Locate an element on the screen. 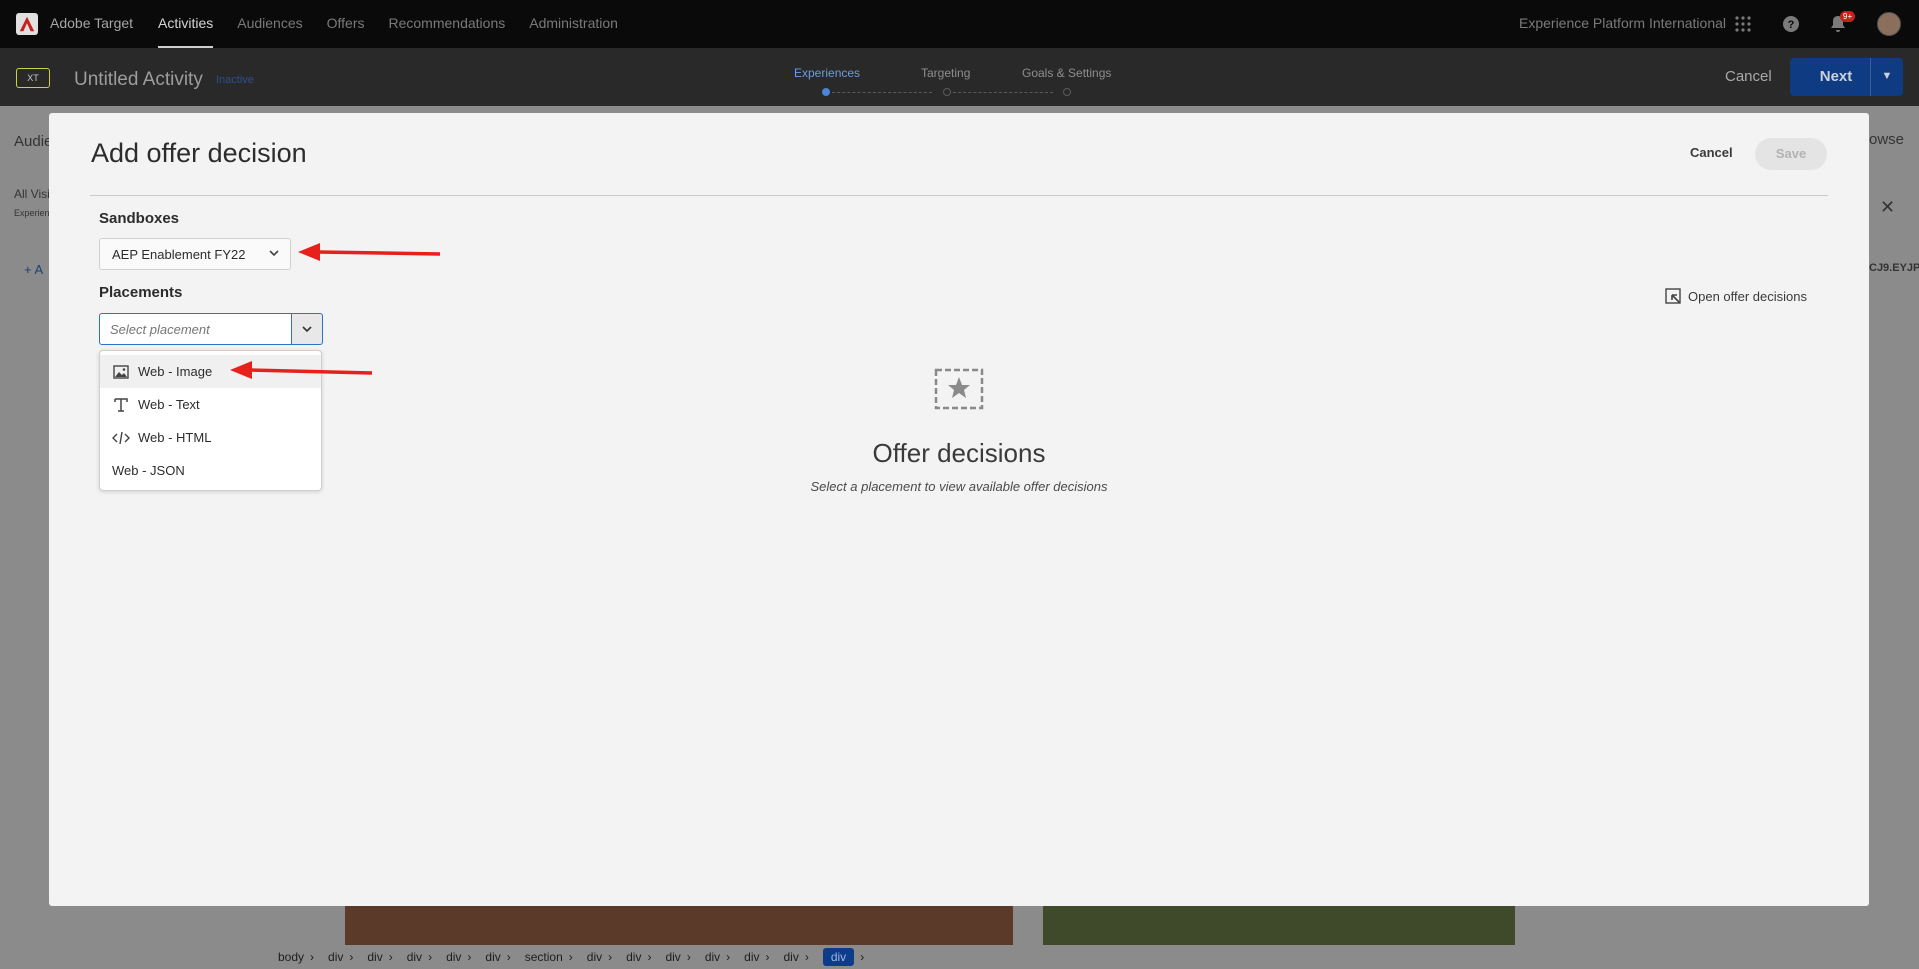 This screenshot has height=969, width=1919. crumb-item: body is located at coordinates (291, 957).